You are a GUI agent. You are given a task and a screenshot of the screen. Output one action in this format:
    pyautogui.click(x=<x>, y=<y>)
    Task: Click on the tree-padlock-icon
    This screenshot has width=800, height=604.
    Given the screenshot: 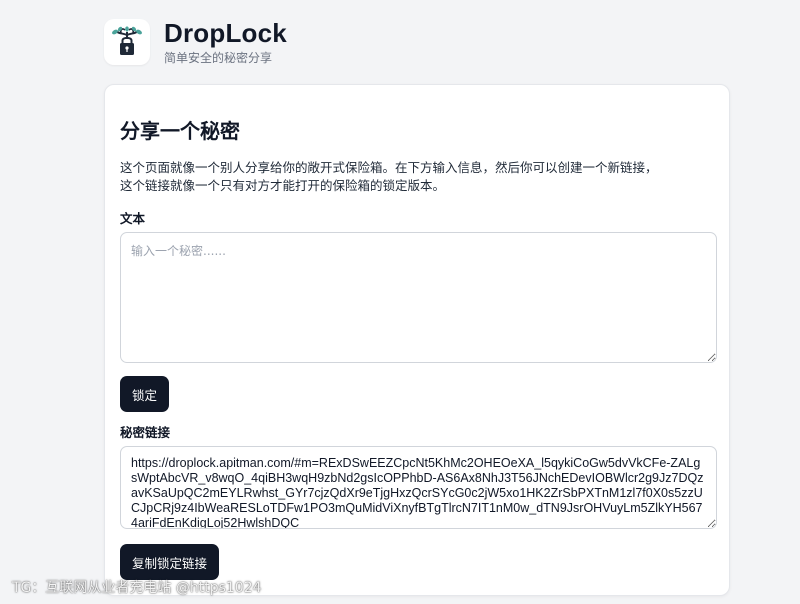 What is the action you would take?
    pyautogui.click(x=127, y=40)
    